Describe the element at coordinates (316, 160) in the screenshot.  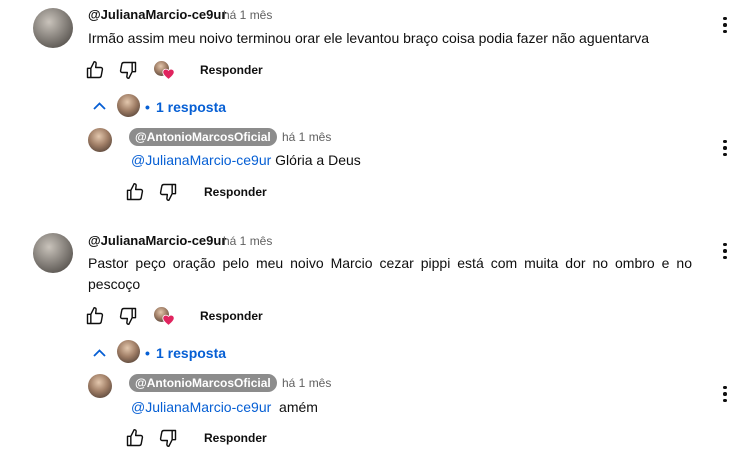
I see `reply-text-body: Glória a Deus` at that location.